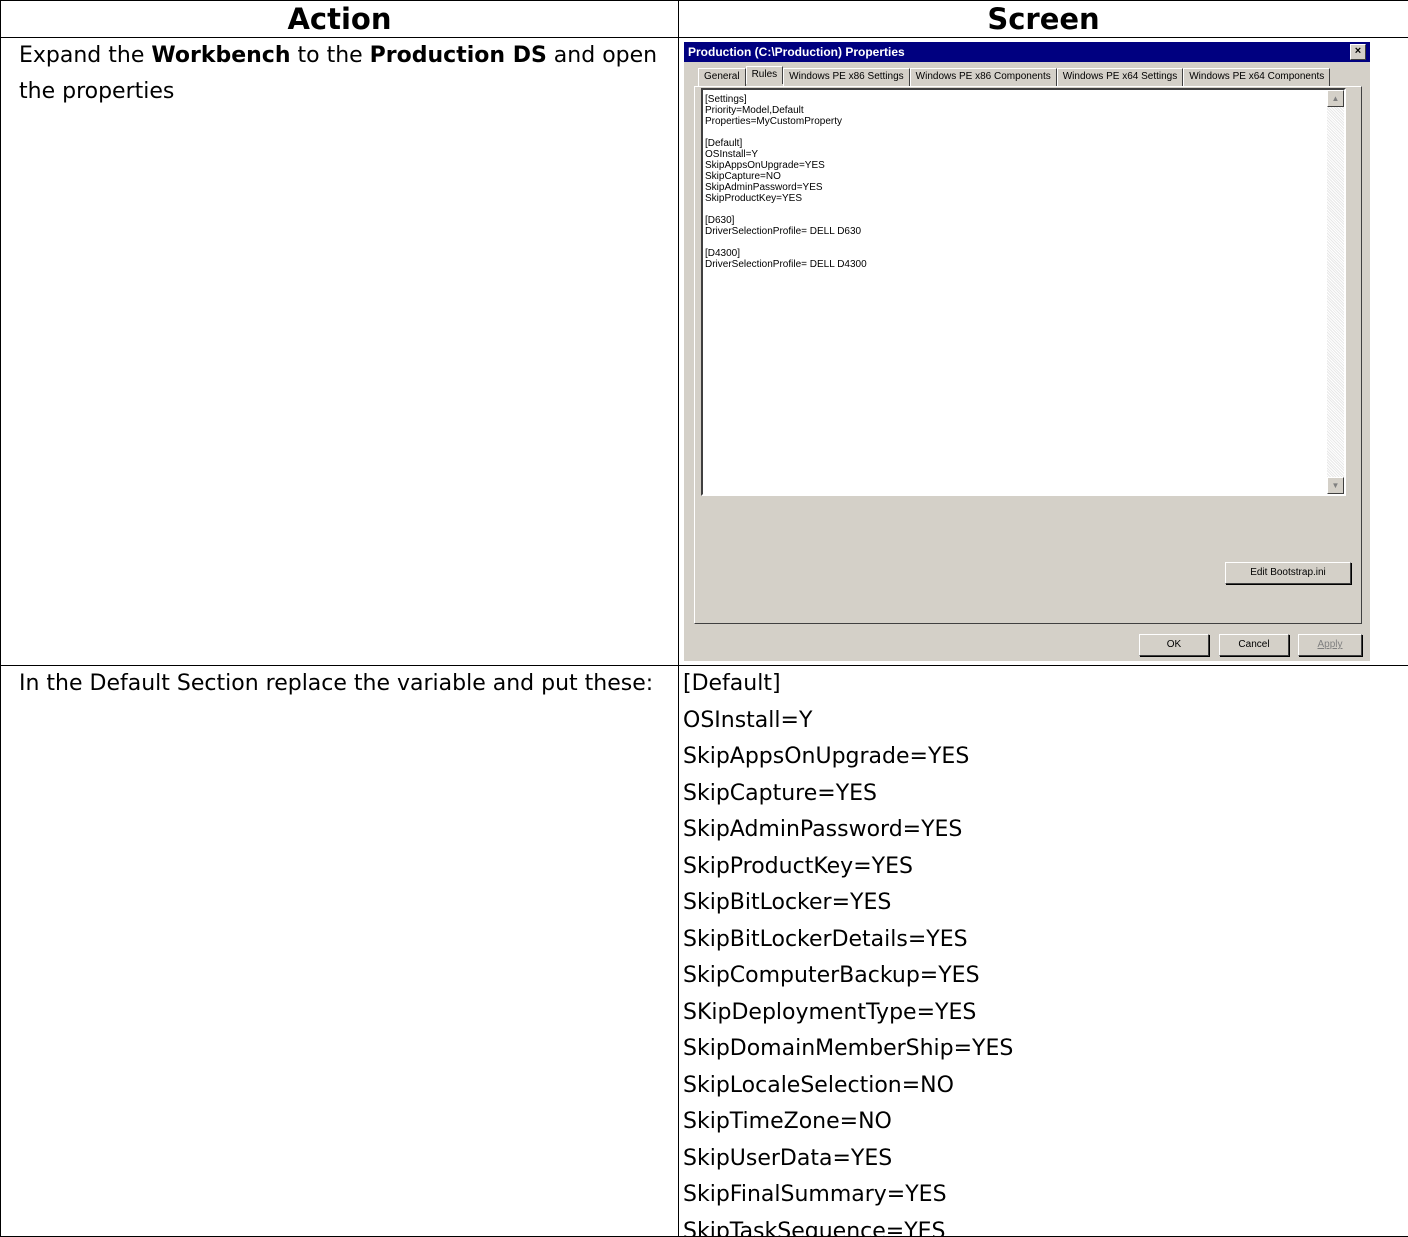  I want to click on production-ds-term: Production DS, so click(458, 55).